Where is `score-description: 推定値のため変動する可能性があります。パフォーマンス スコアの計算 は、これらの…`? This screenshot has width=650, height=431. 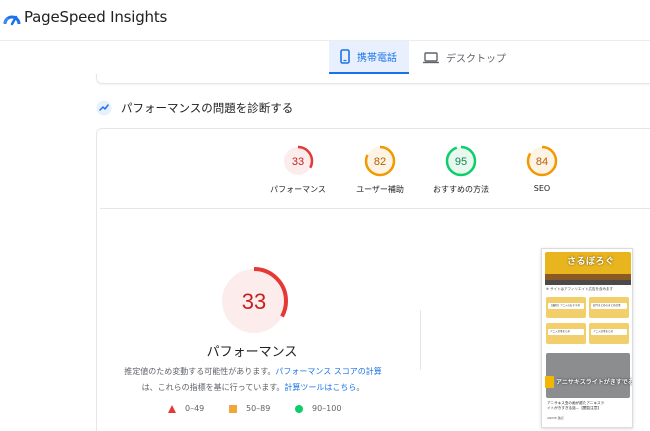 score-description: 推定値のため変動する可能性があります。パフォーマンス スコアの計算 は、これらの… is located at coordinates (253, 380).